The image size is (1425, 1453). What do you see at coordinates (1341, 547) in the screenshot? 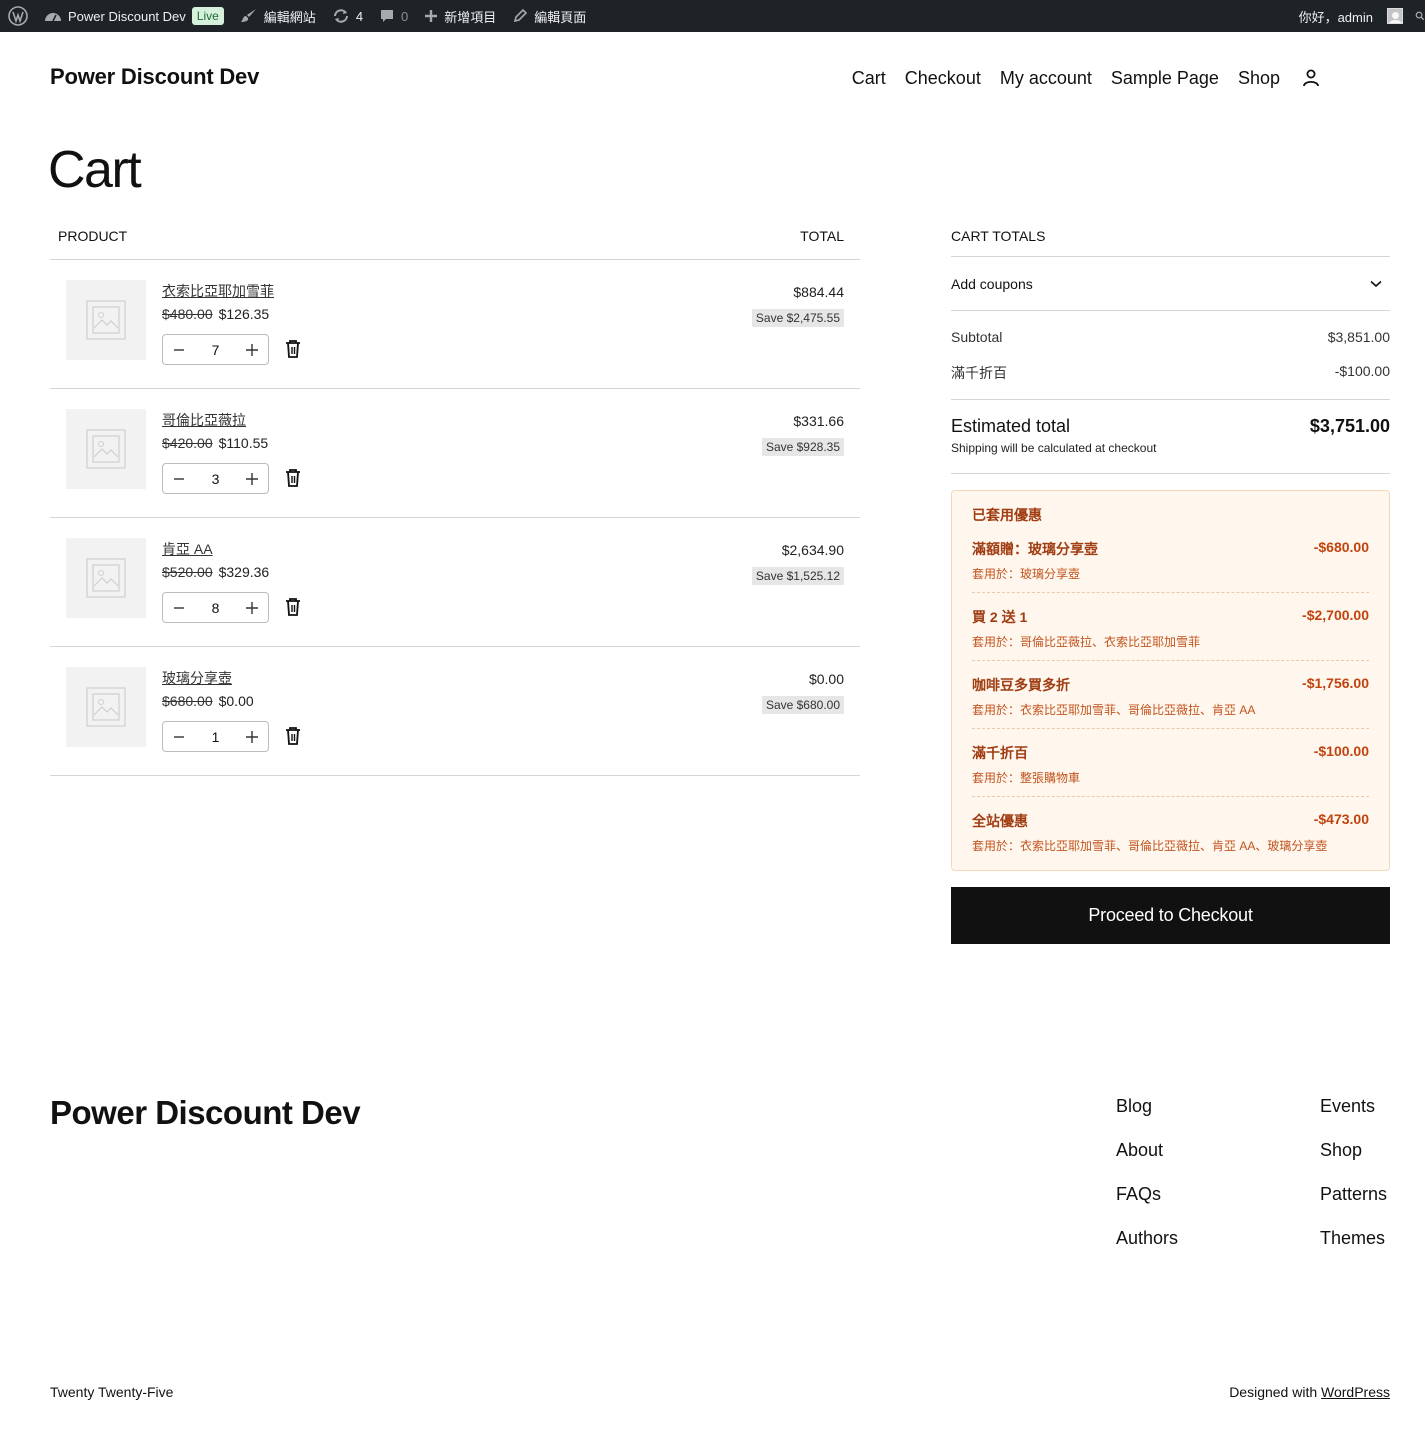
I see `discount-amount: -$680.00` at bounding box center [1341, 547].